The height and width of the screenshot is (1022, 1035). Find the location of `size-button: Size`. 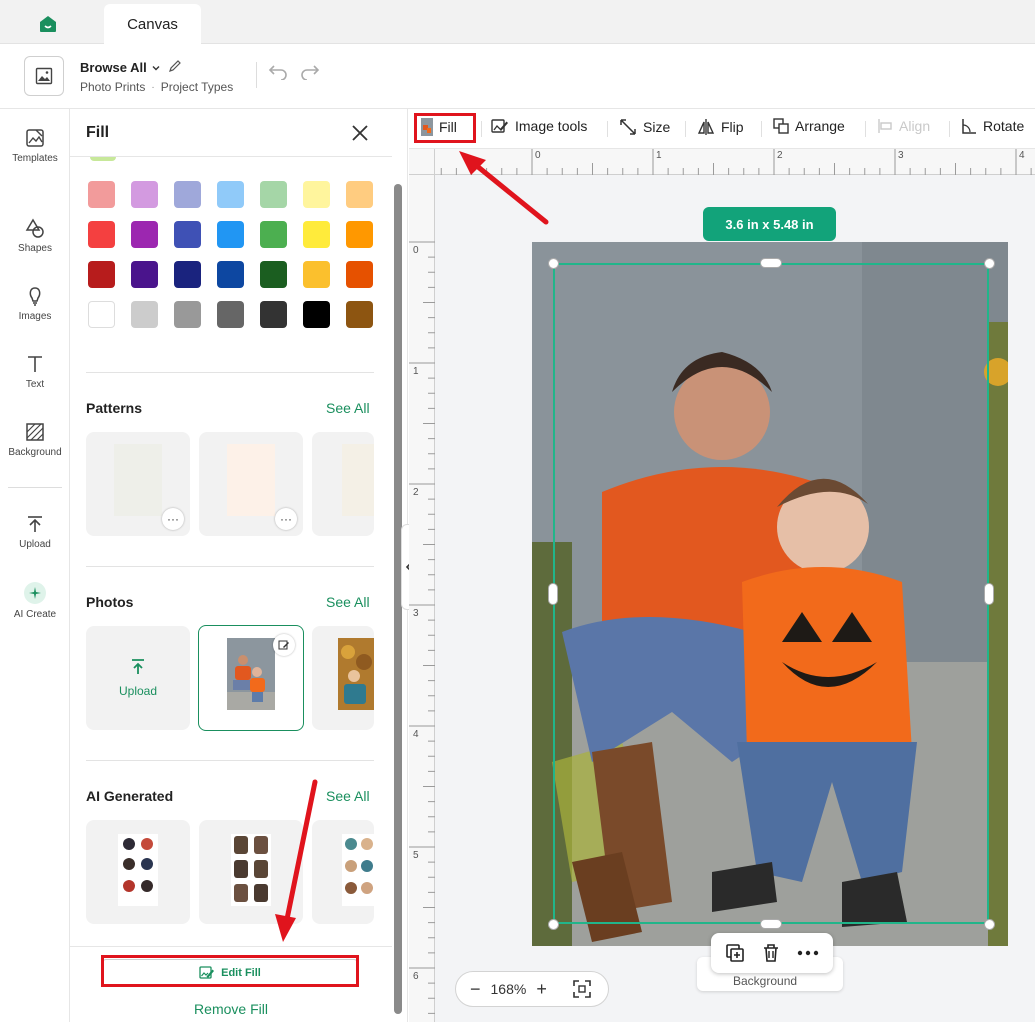

size-button: Size is located at coordinates (644, 127).